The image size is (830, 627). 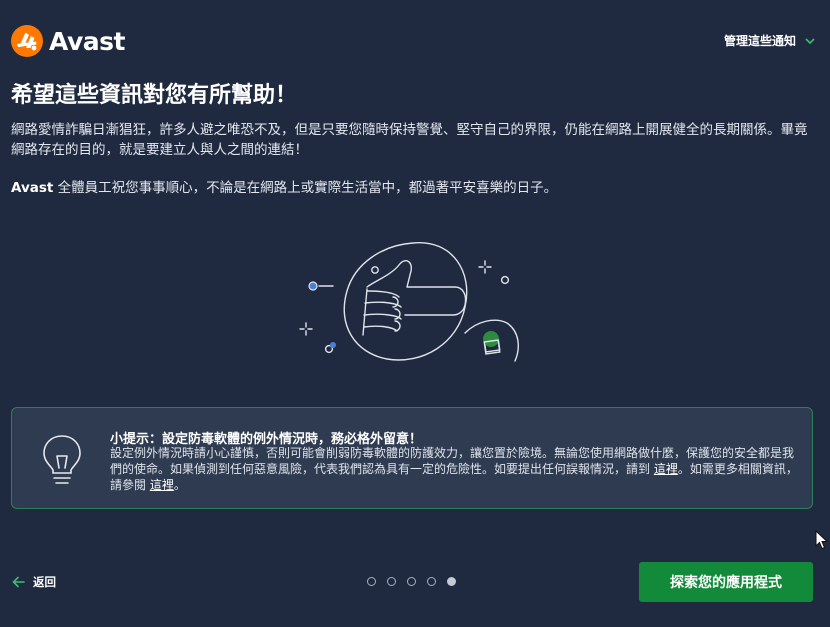 What do you see at coordinates (413, 42) in the screenshot?
I see `header: Avast 管理這些通知` at bounding box center [413, 42].